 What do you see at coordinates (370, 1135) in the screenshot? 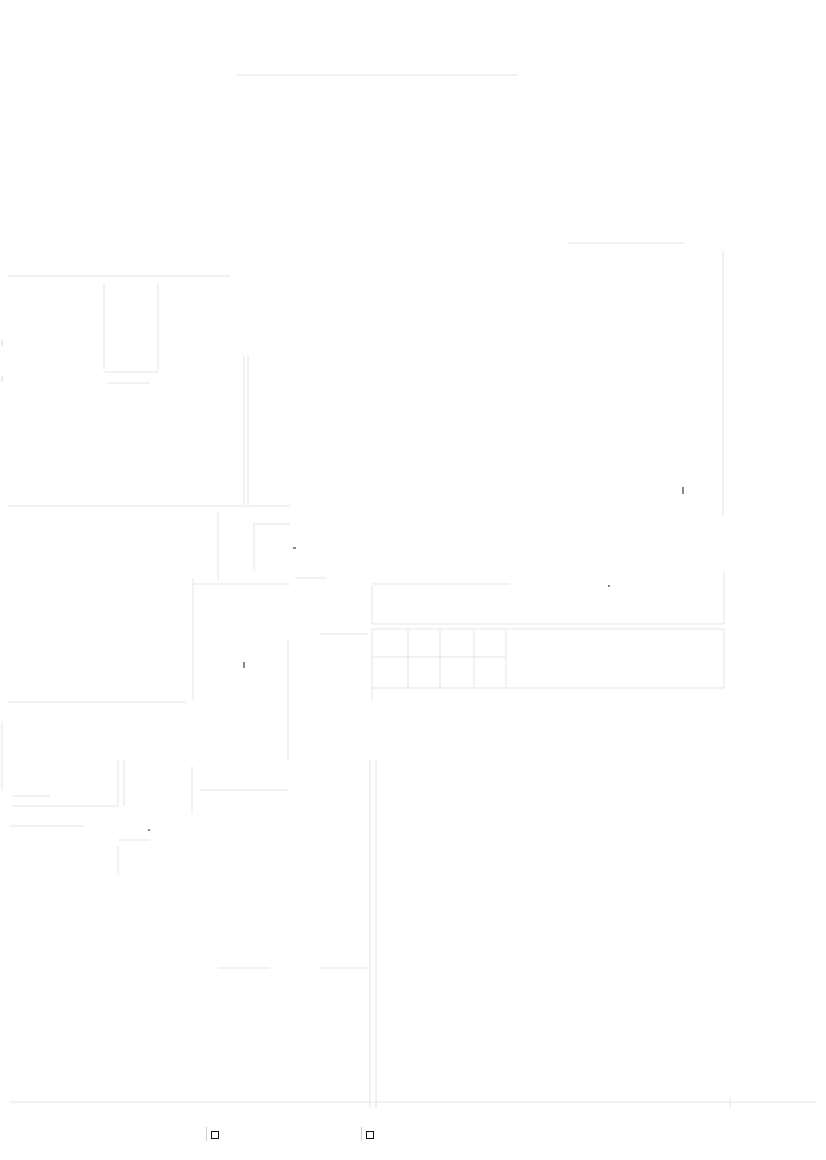
I see `square-marker-right` at bounding box center [370, 1135].